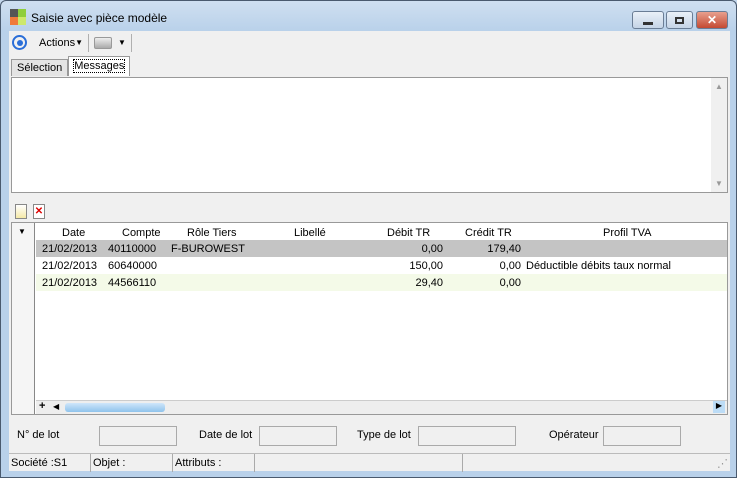 The image size is (737, 478). Describe the element at coordinates (50, 463) in the screenshot. I see `status-societe: Société :S1` at that location.